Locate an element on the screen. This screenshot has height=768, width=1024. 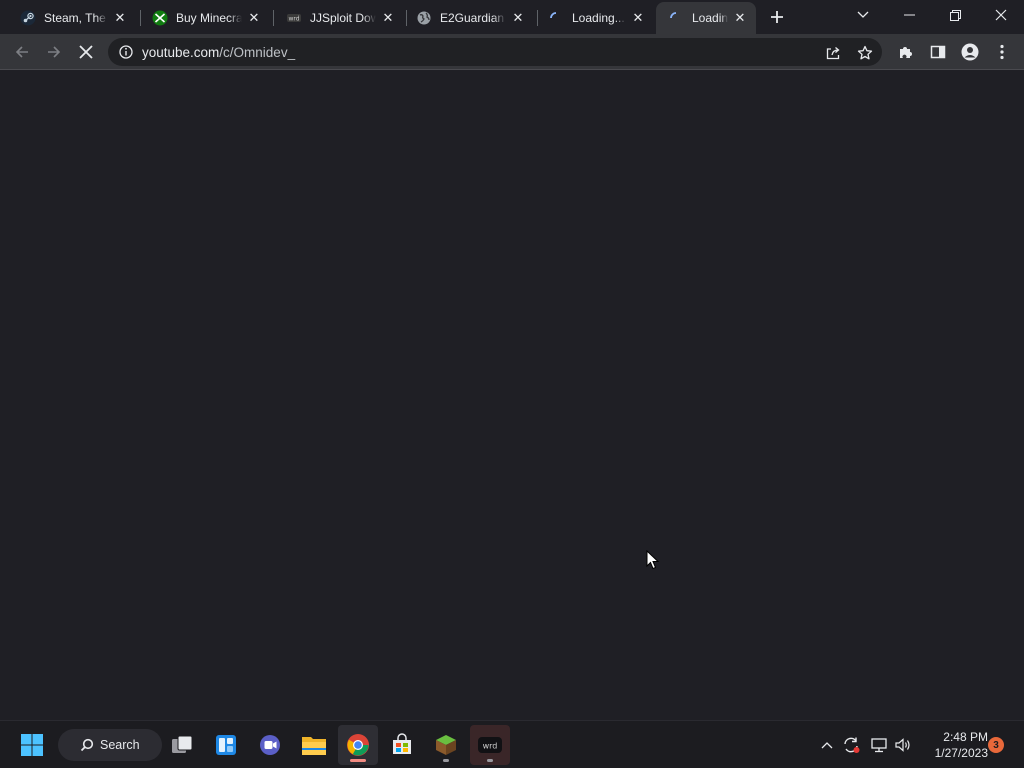
volume-icon is located at coordinates (903, 745).